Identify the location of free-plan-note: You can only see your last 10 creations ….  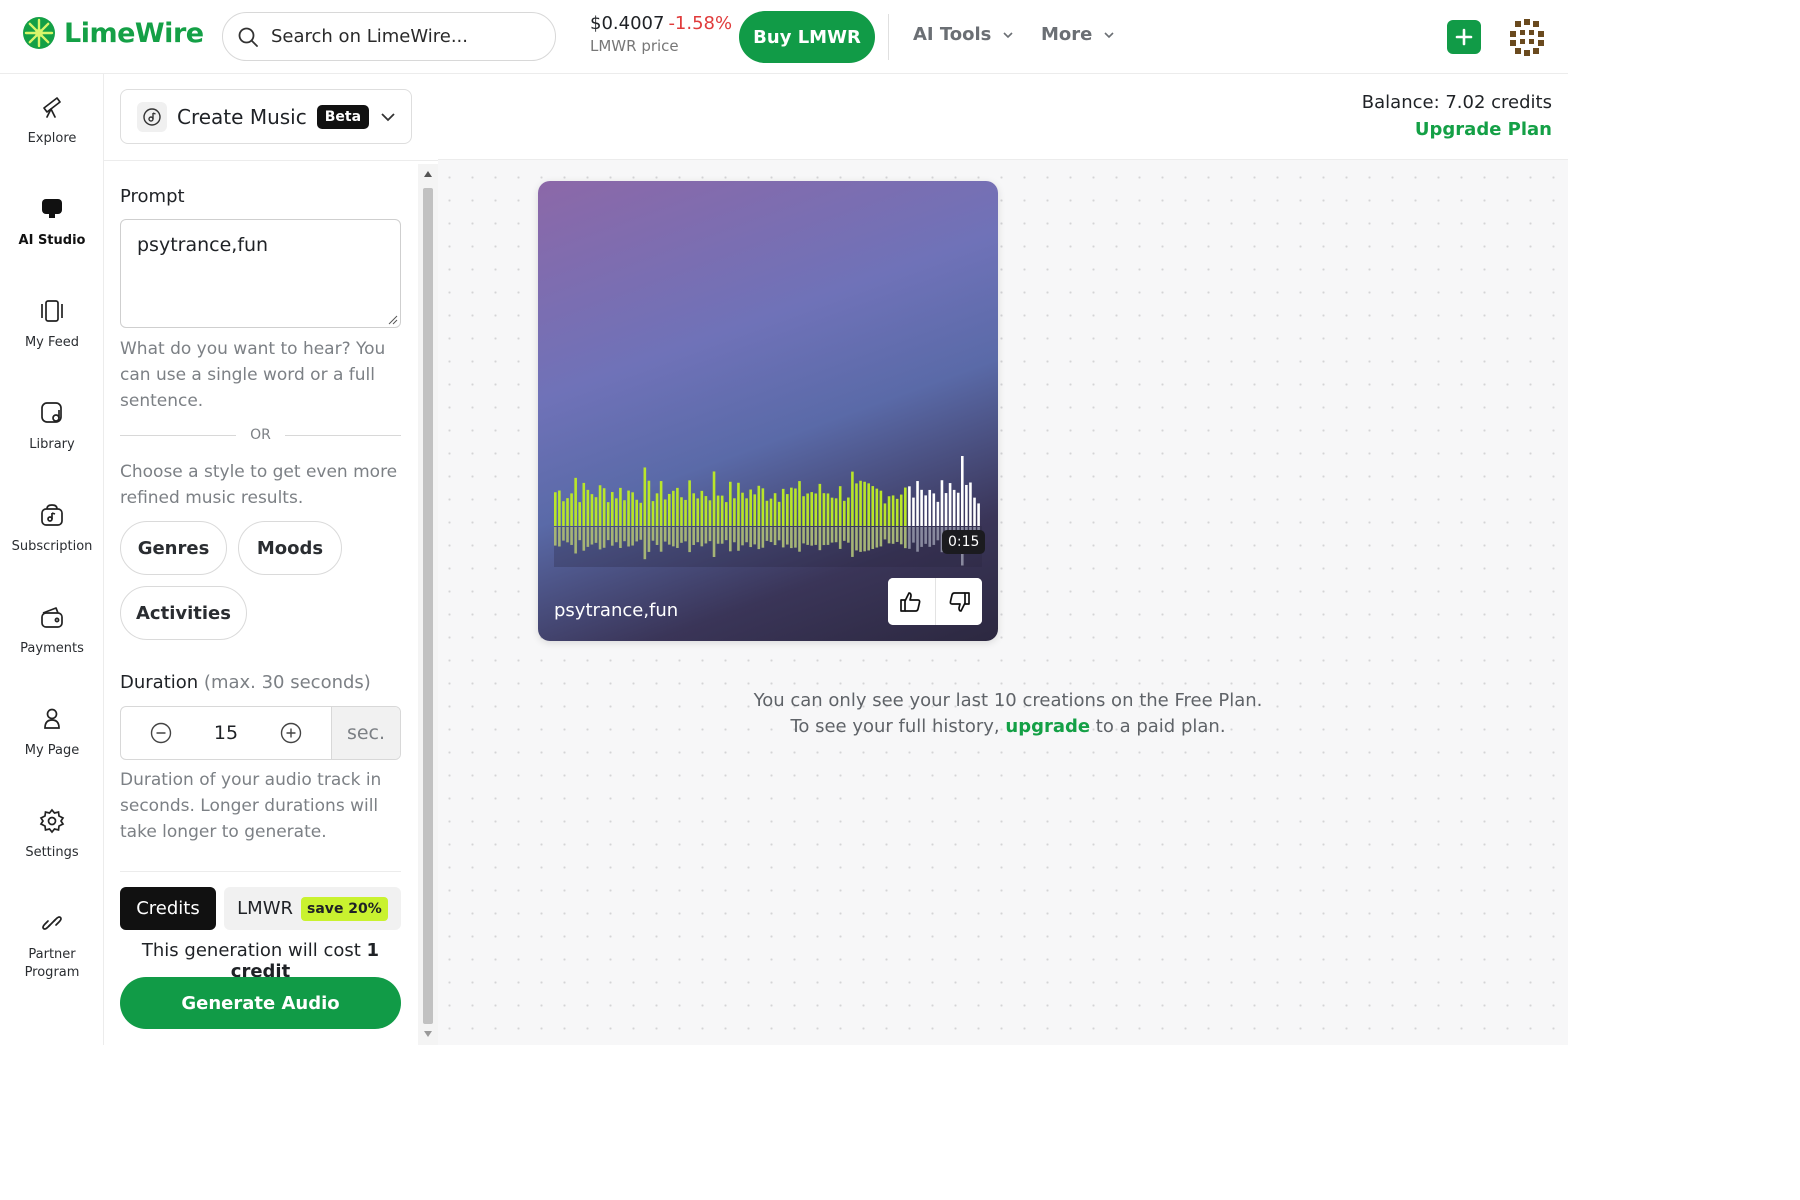
(1008, 714).